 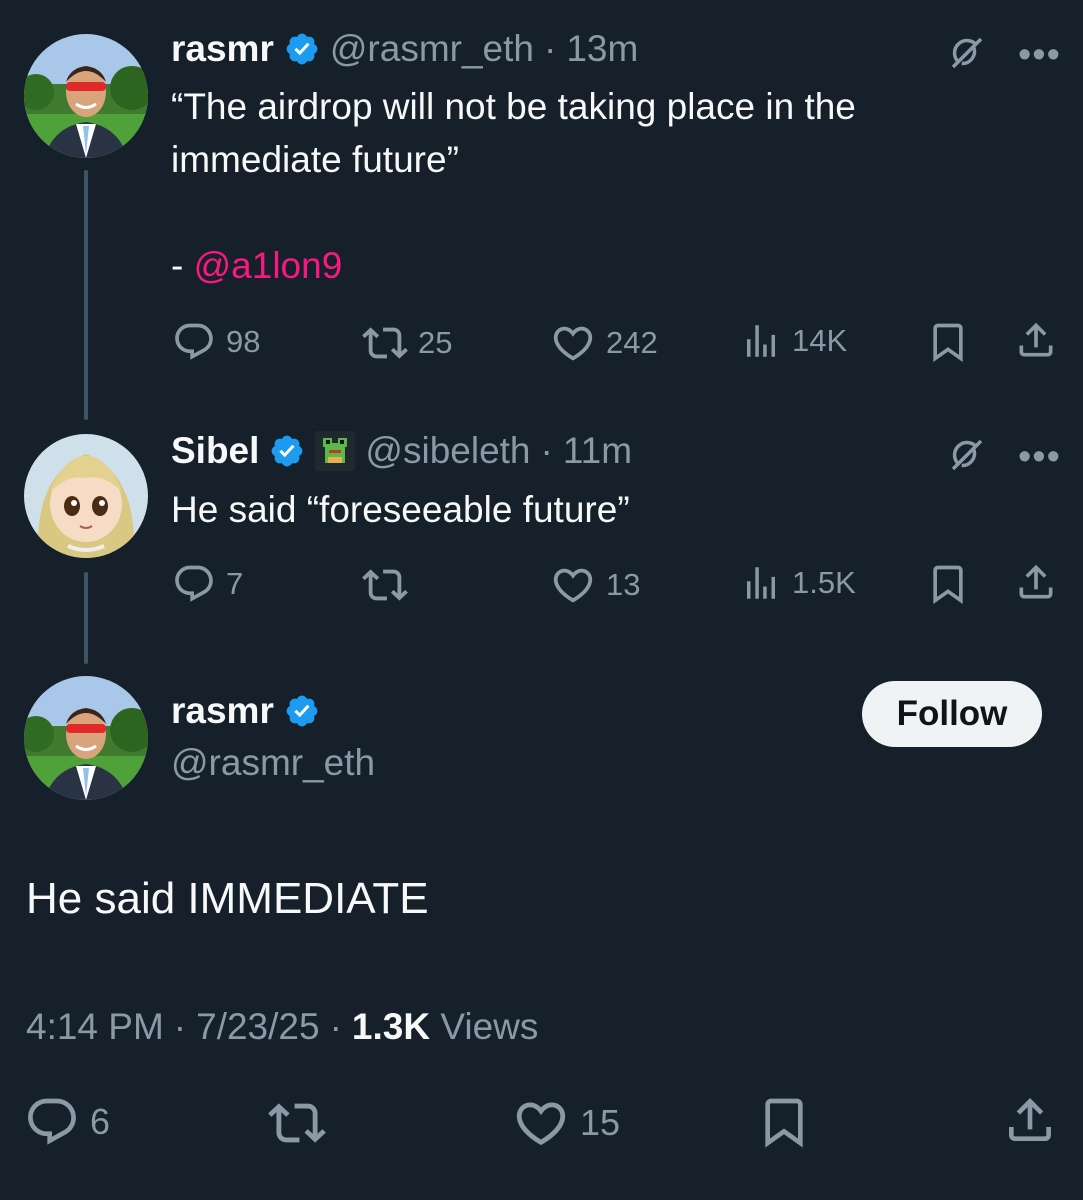 I want to click on main-tweet-text: He said IMMEDIATE, so click(x=227, y=898).